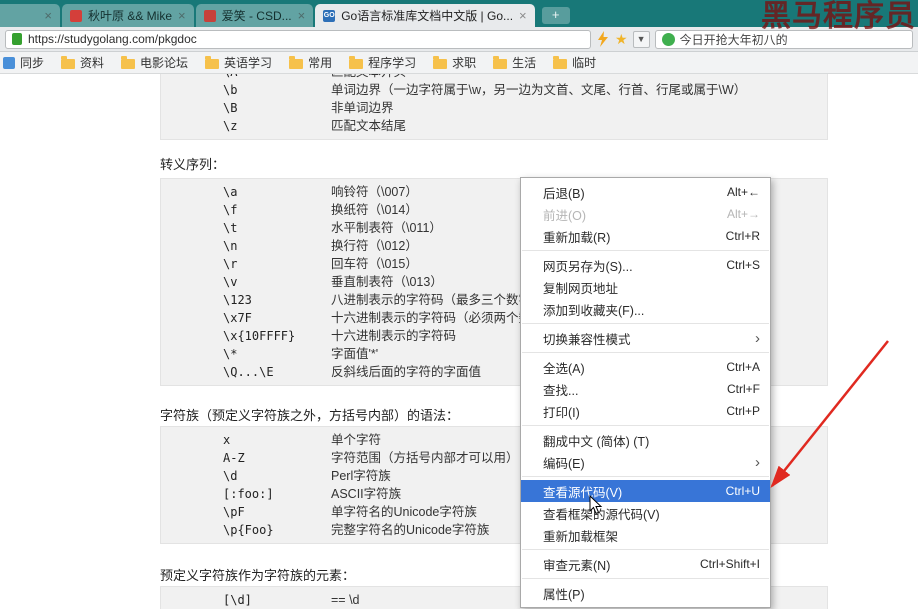 Image resolution: width=918 pixels, height=609 pixels. I want to click on context-menu-item: 查看框架的源代码(V), so click(645, 513).